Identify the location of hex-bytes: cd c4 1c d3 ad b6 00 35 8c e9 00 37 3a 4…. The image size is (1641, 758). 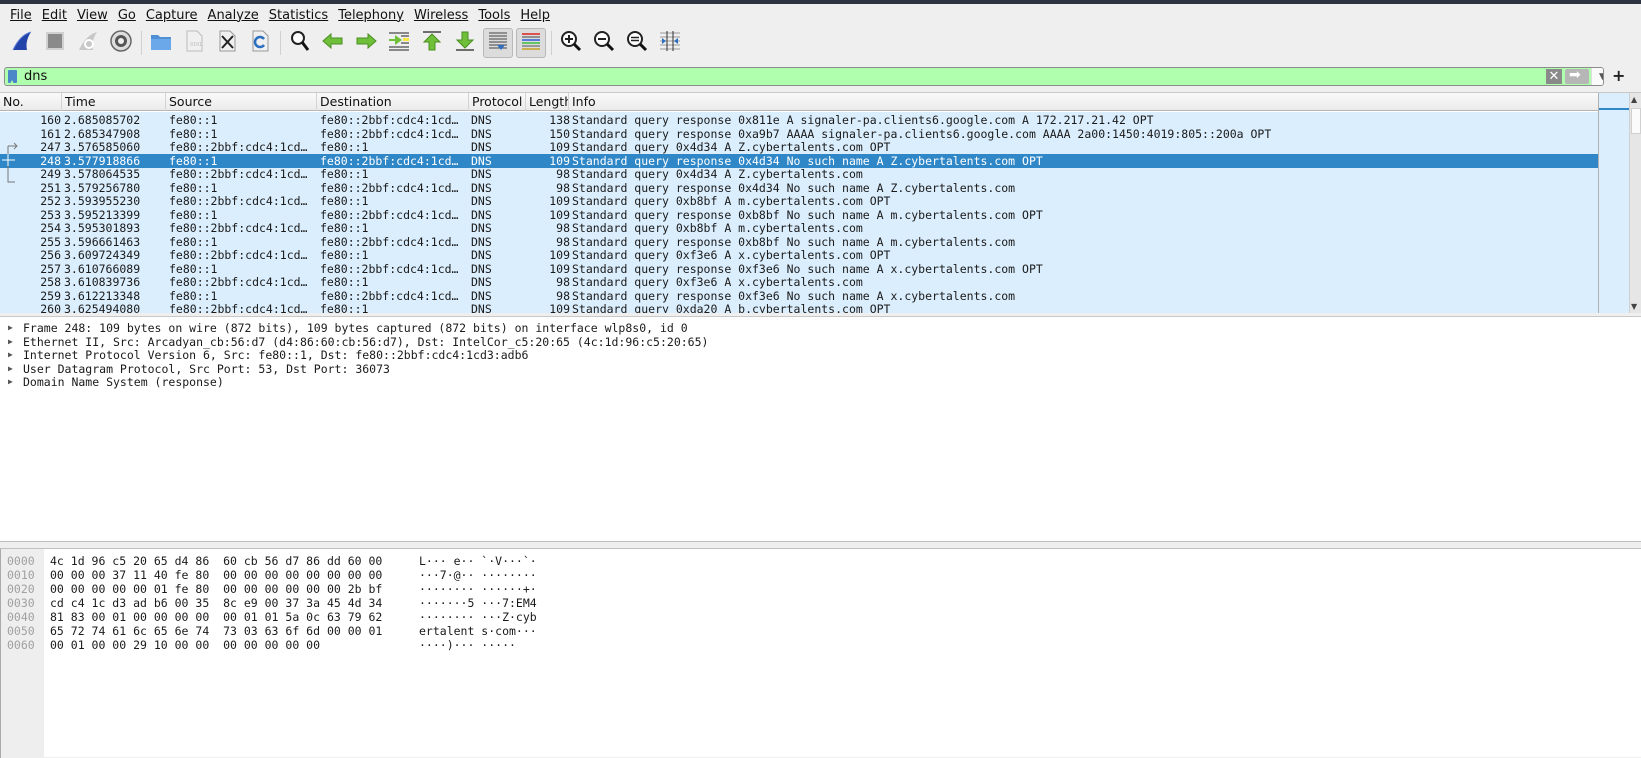
(216, 603).